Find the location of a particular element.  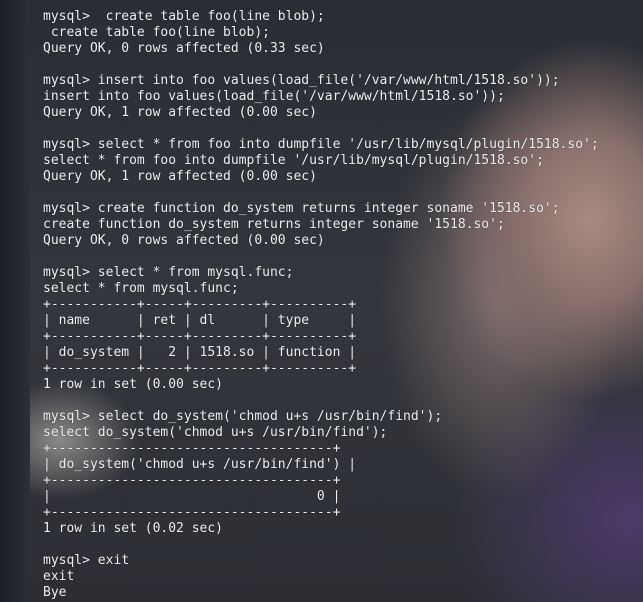

command-prompt-line: mysql> exit is located at coordinates (86, 560).